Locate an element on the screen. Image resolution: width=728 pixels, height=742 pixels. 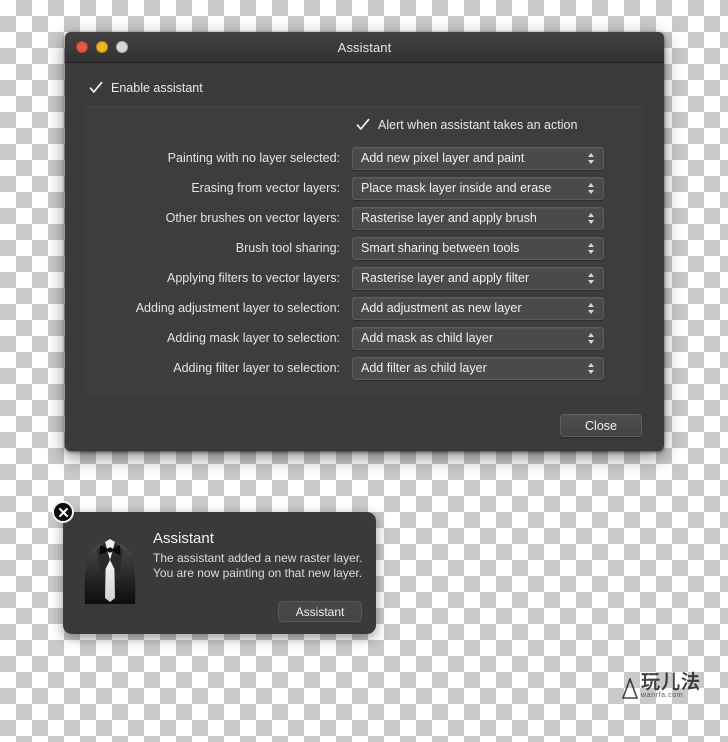
window-zoom-button is located at coordinates (122, 47).